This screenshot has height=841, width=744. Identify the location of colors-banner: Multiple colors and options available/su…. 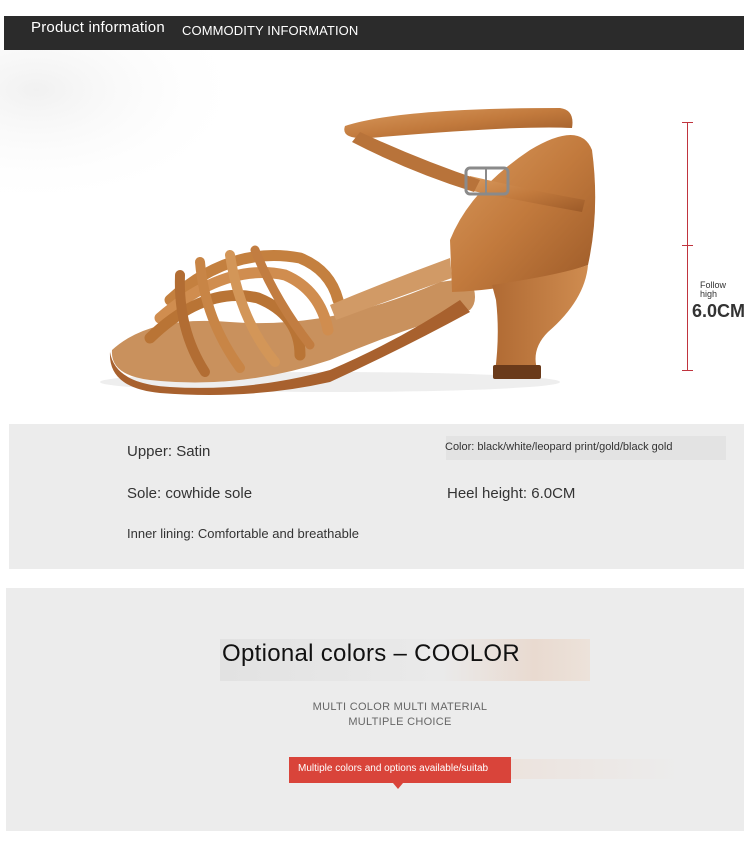
(400, 770).